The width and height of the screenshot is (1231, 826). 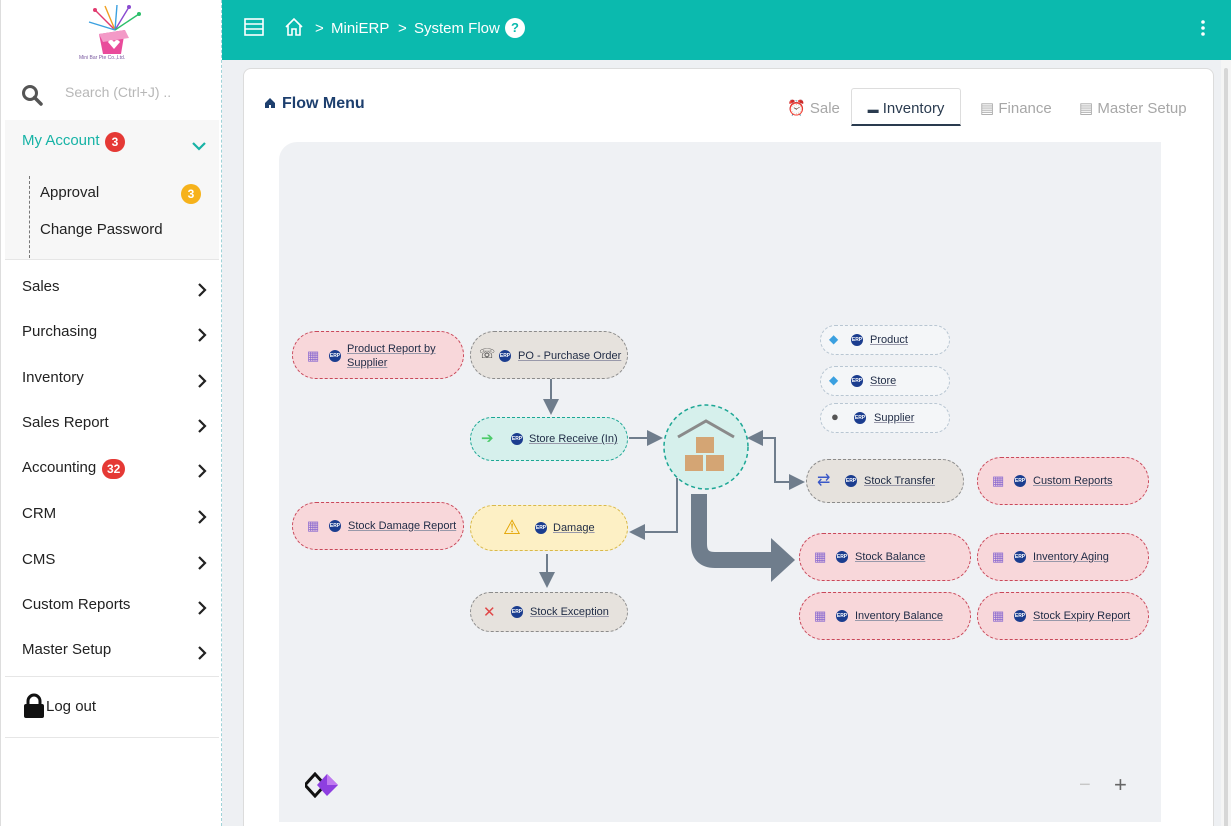 What do you see at coordinates (112, 190) in the screenshot?
I see `my-account-section: My Account 3 Approval 3 Change Password` at bounding box center [112, 190].